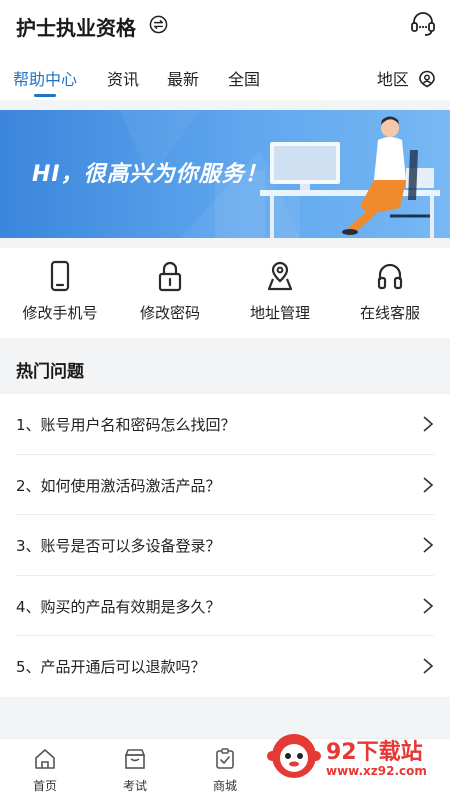  Describe the element at coordinates (390, 276) in the screenshot. I see `headphones-icon` at that location.